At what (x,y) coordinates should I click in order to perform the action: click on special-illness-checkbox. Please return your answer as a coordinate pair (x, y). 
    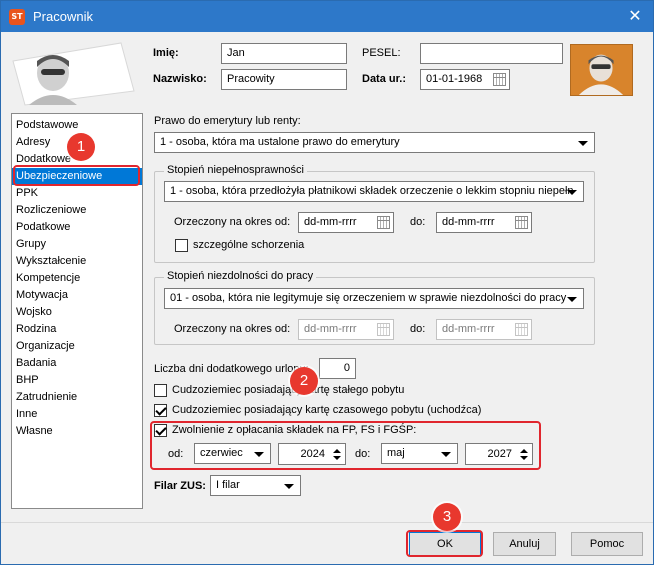
    Looking at the image, I should click on (181, 245).